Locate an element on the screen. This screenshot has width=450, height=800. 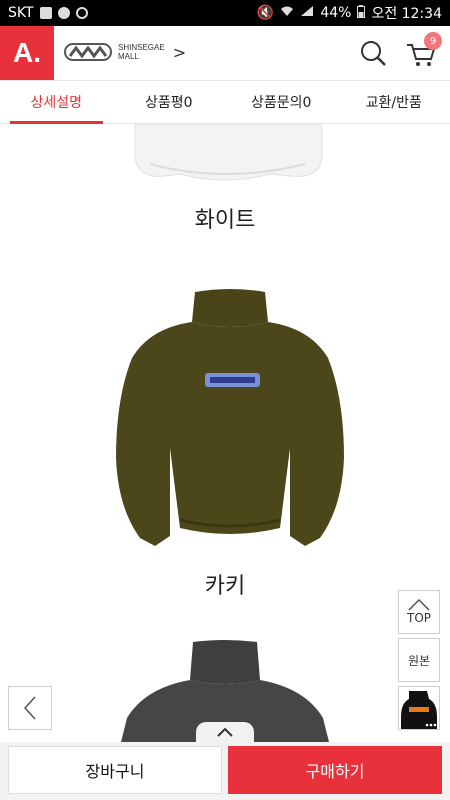
app-header: A. SHINSEGAE MALL > 9 is located at coordinates (225, 53).